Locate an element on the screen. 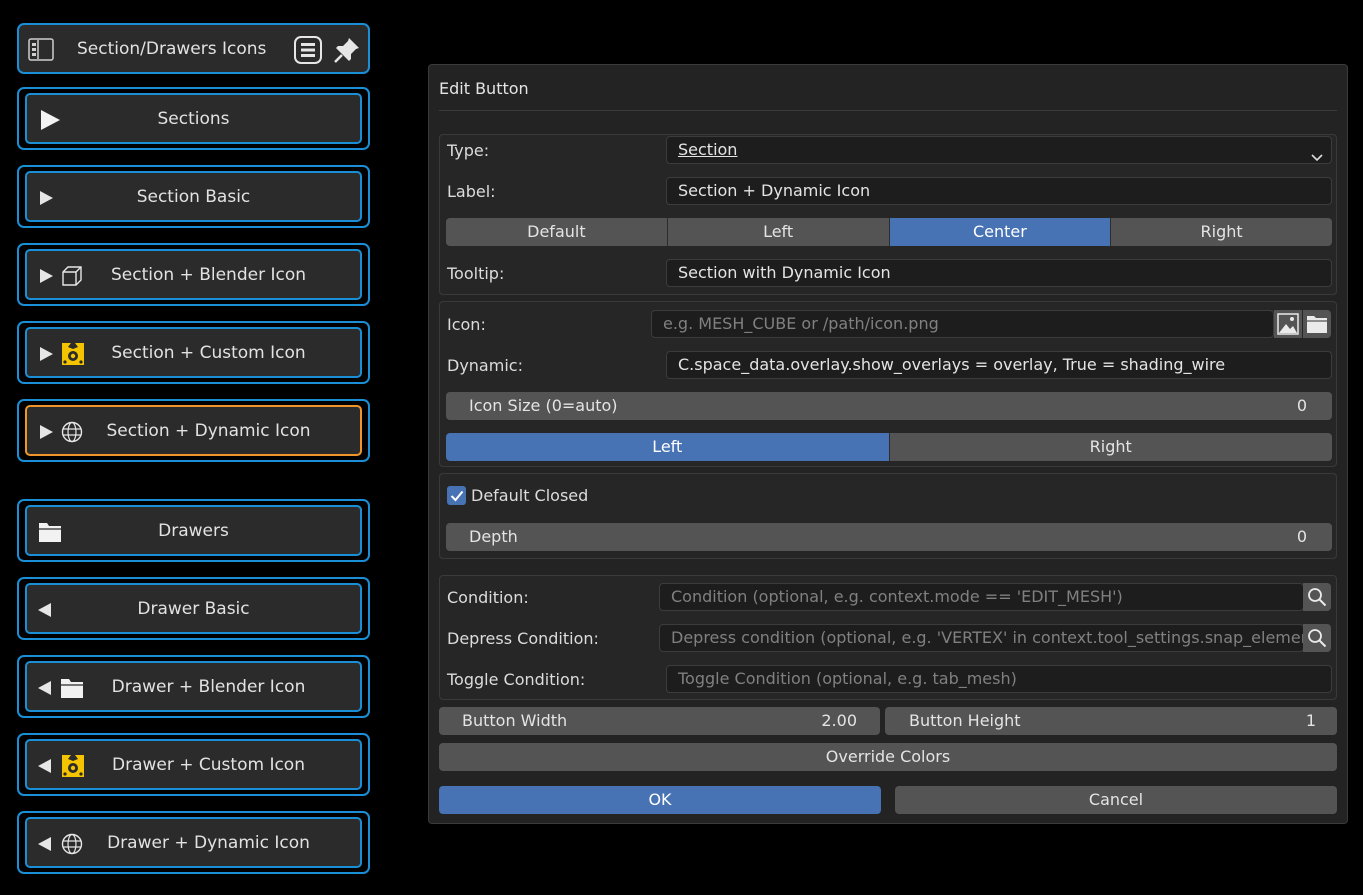 The image size is (1363, 895). condition-label: Condition: is located at coordinates (488, 597).